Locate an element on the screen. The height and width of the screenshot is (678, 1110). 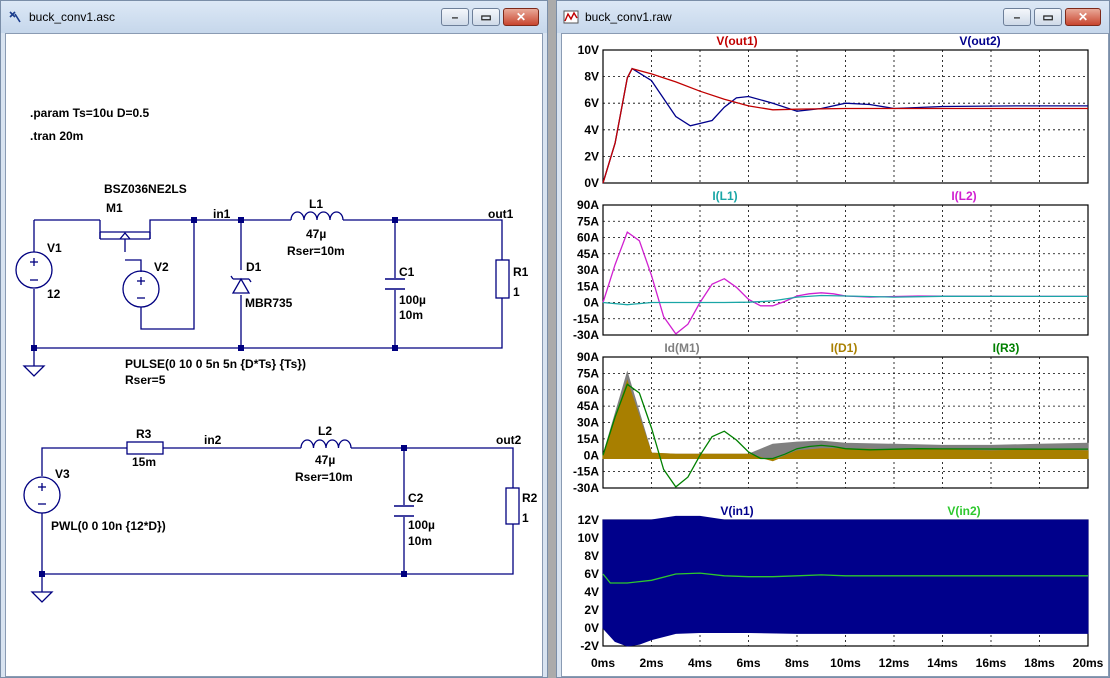
v2-rser-label: Rser=5 is located at coordinates (145, 380).